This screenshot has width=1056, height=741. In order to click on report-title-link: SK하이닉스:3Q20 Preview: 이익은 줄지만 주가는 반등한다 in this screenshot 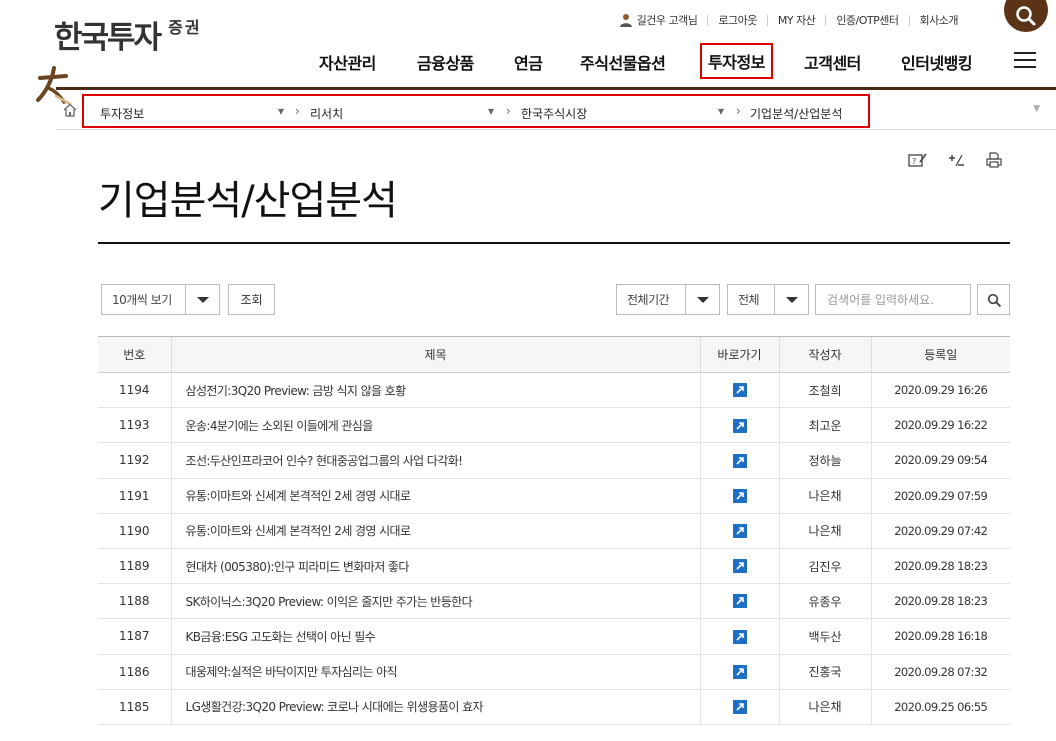, I will do `click(435, 601)`.